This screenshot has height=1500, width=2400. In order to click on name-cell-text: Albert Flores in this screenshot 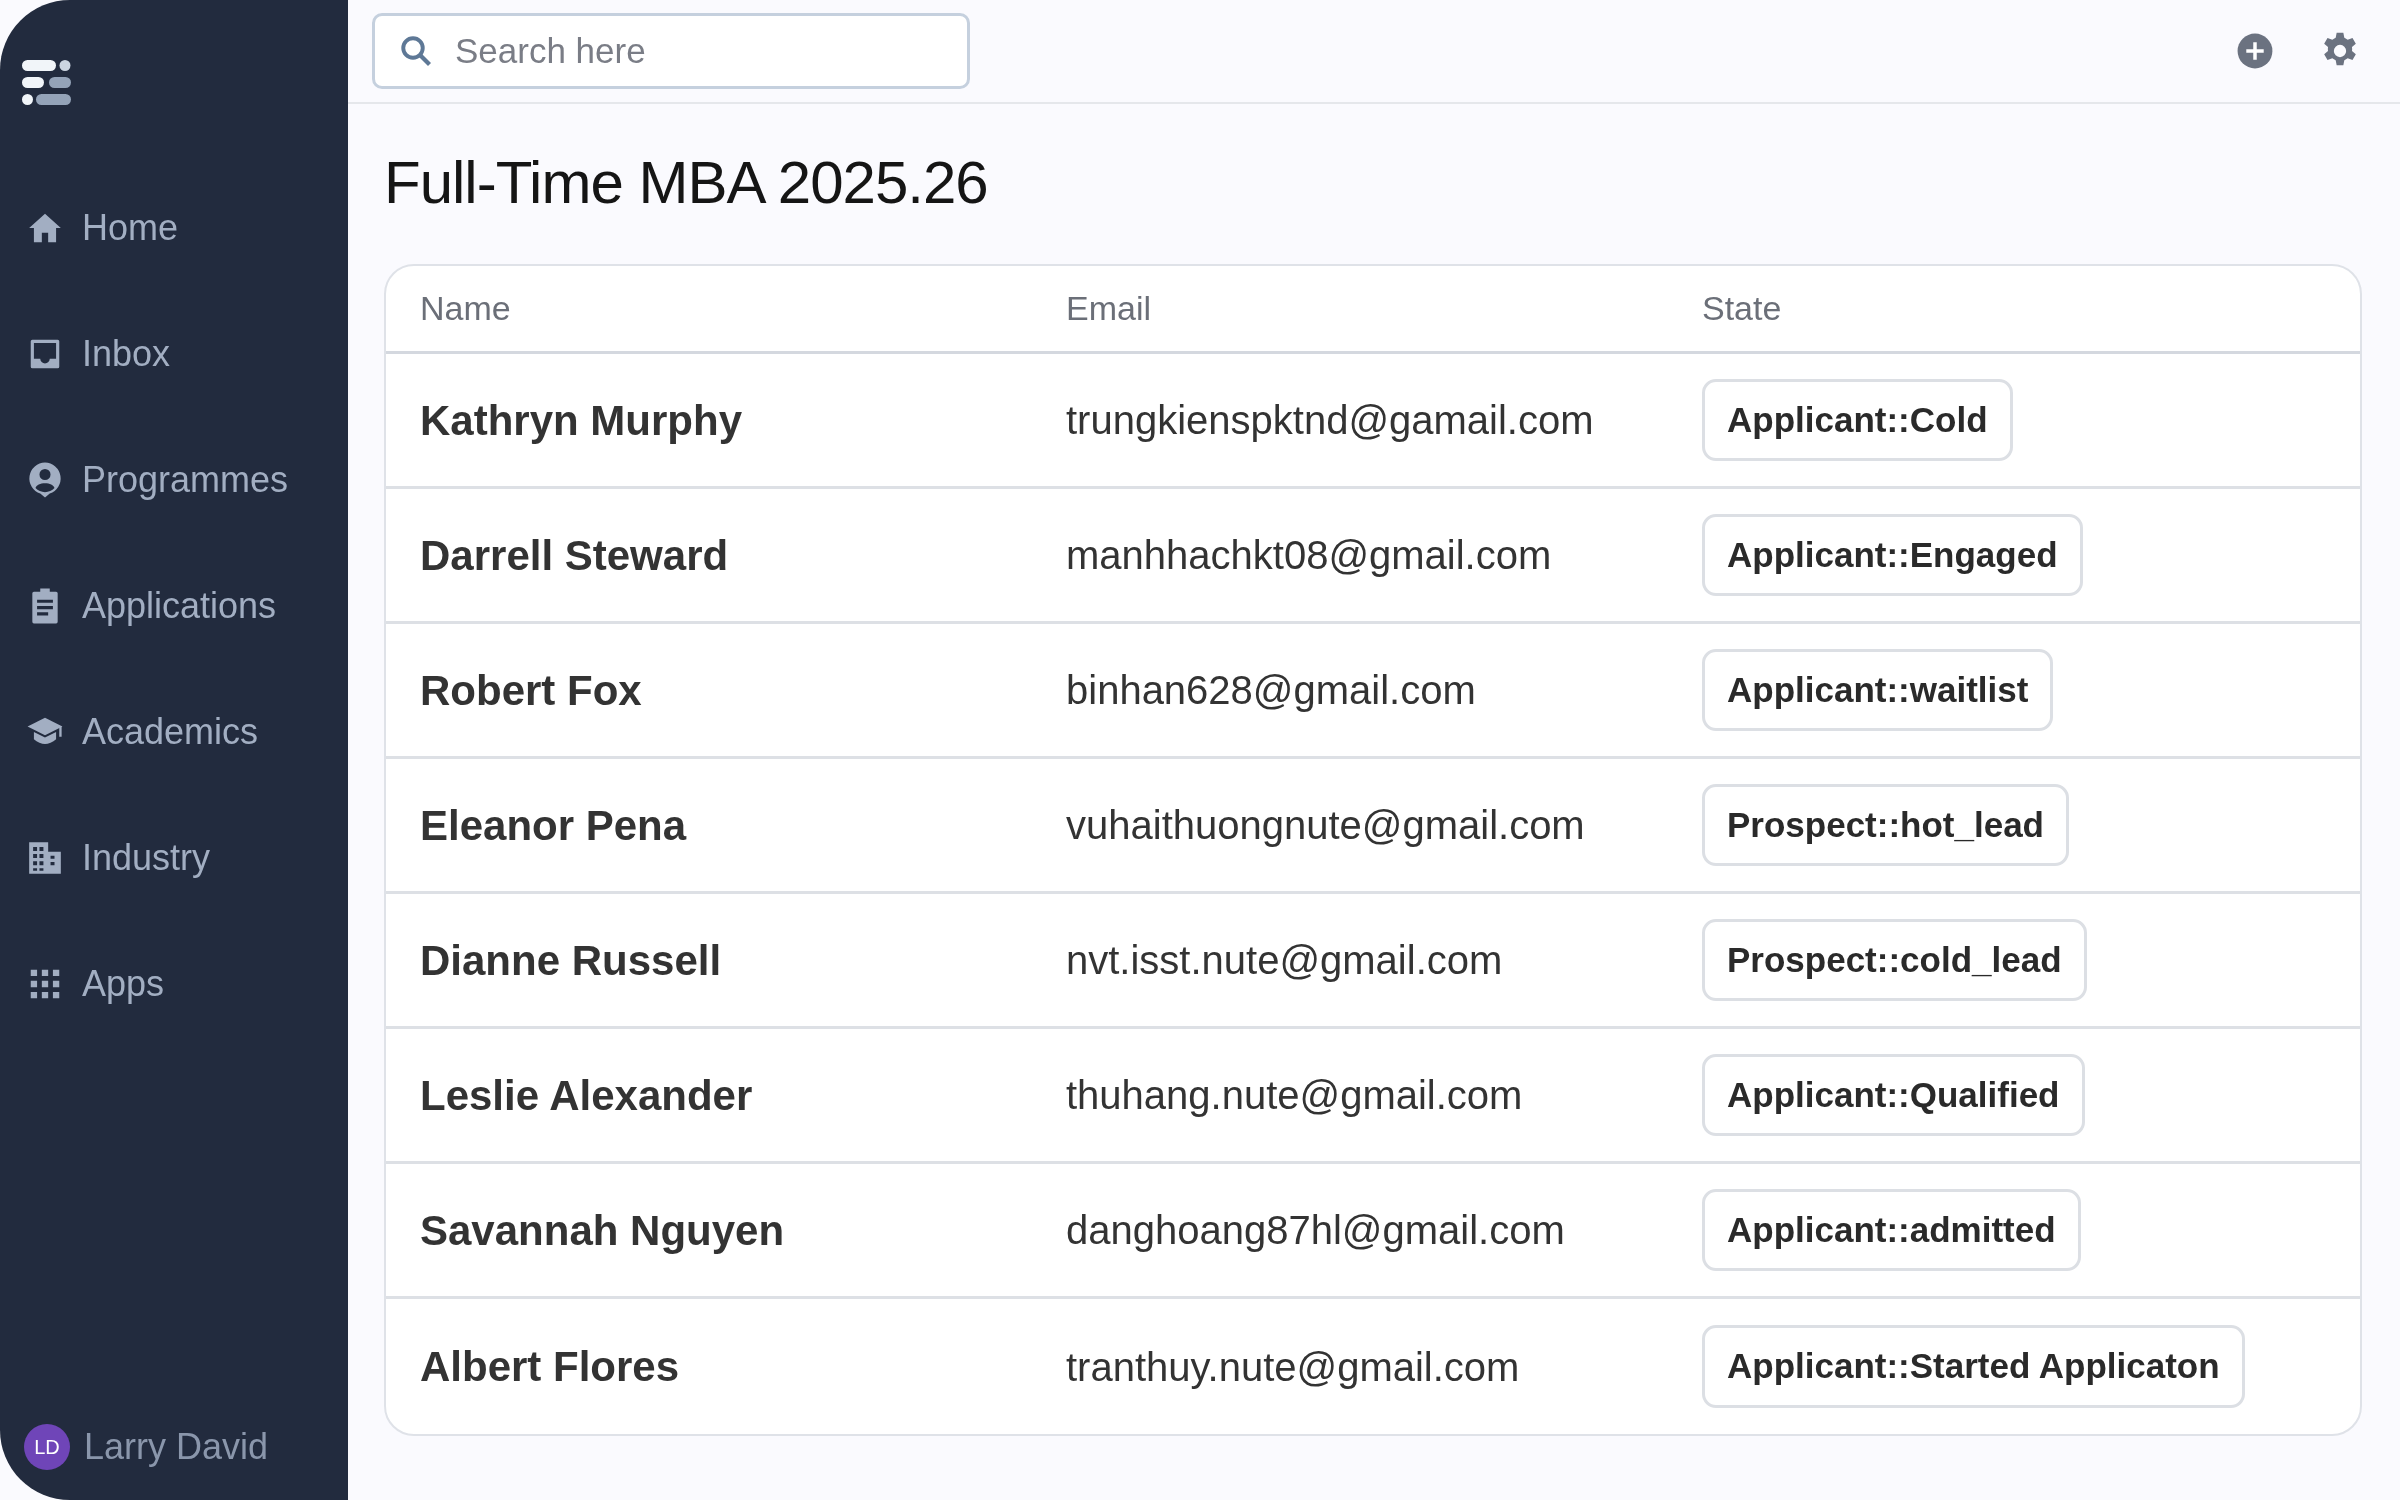, I will do `click(550, 1367)`.